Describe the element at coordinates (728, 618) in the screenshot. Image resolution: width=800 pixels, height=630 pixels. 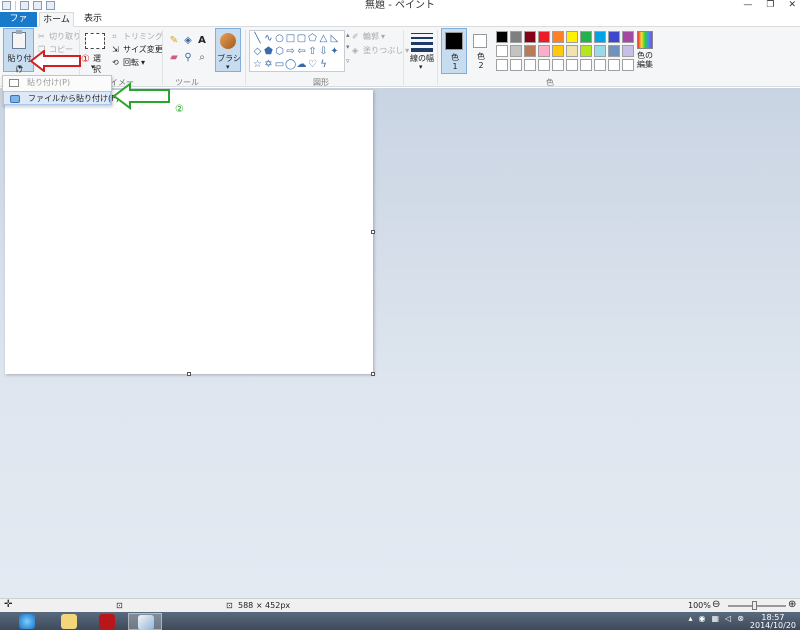
I see `volume-icon: ◁` at that location.